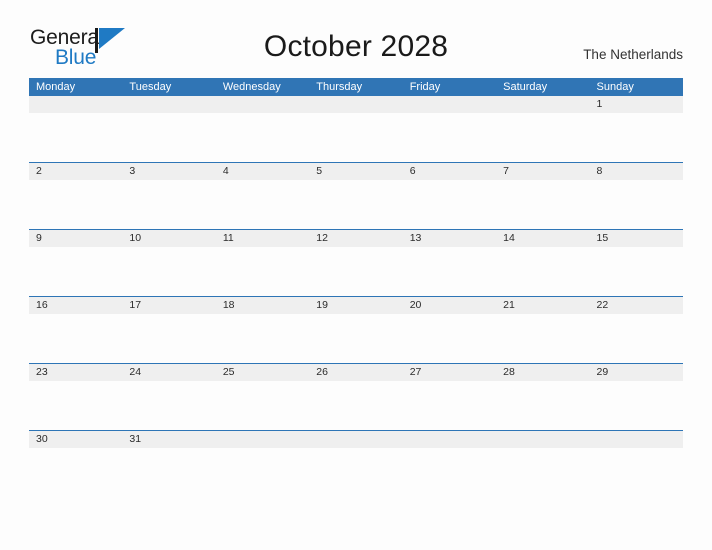 Image resolution: width=712 pixels, height=550 pixels. What do you see at coordinates (168, 439) in the screenshot?
I see `day-cell: 31` at bounding box center [168, 439].